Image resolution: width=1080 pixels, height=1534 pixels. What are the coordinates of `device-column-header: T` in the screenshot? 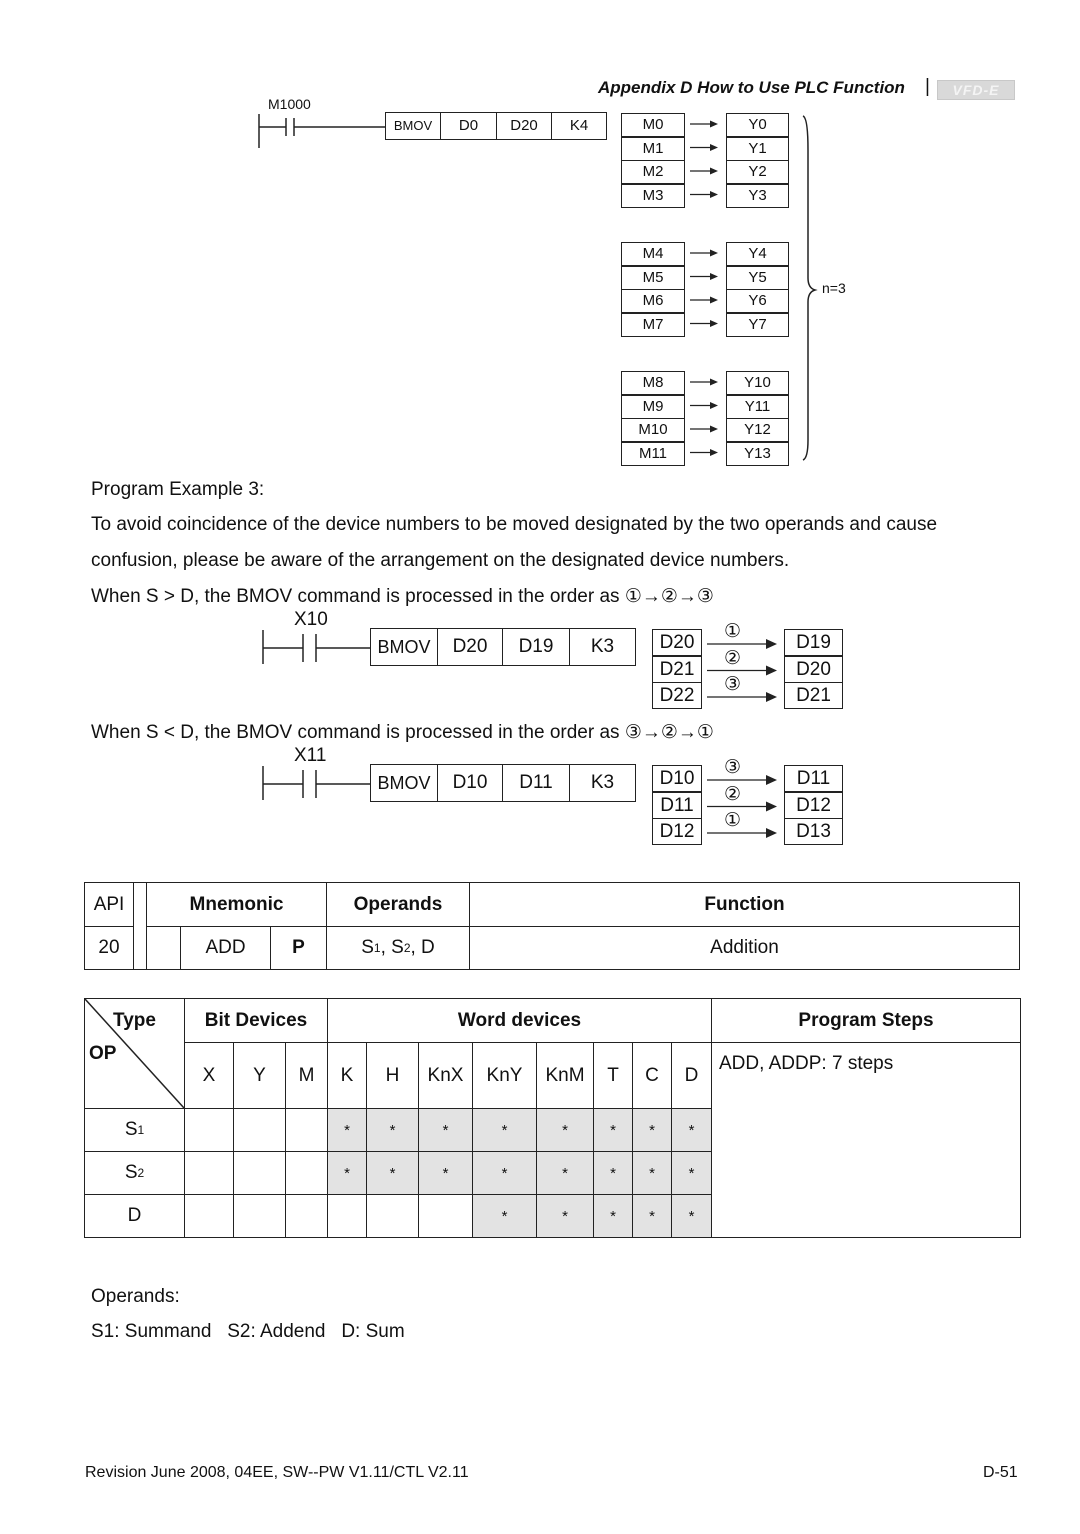 It's located at (613, 1075).